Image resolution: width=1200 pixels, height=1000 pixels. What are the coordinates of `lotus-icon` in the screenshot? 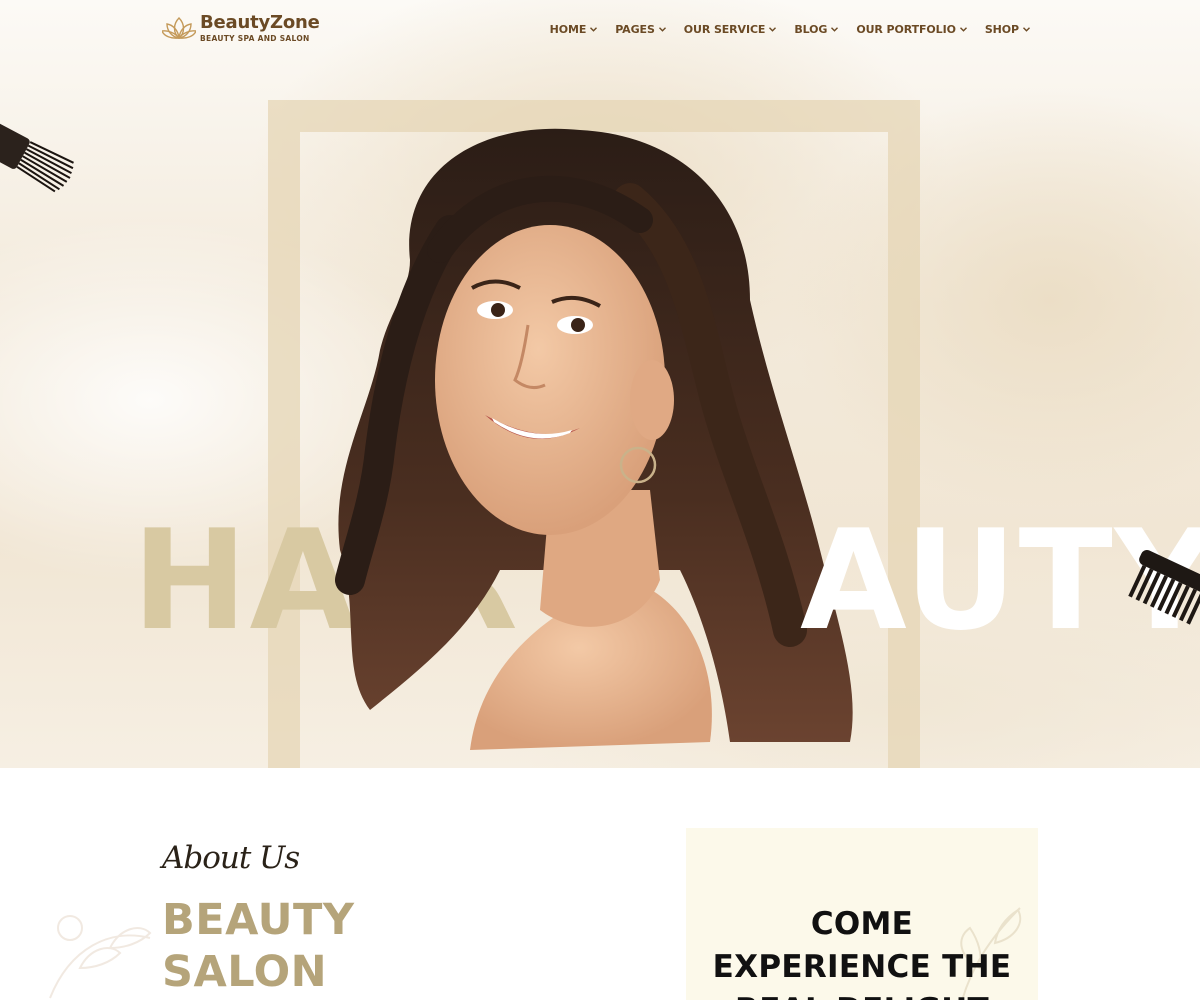 It's located at (179, 28).